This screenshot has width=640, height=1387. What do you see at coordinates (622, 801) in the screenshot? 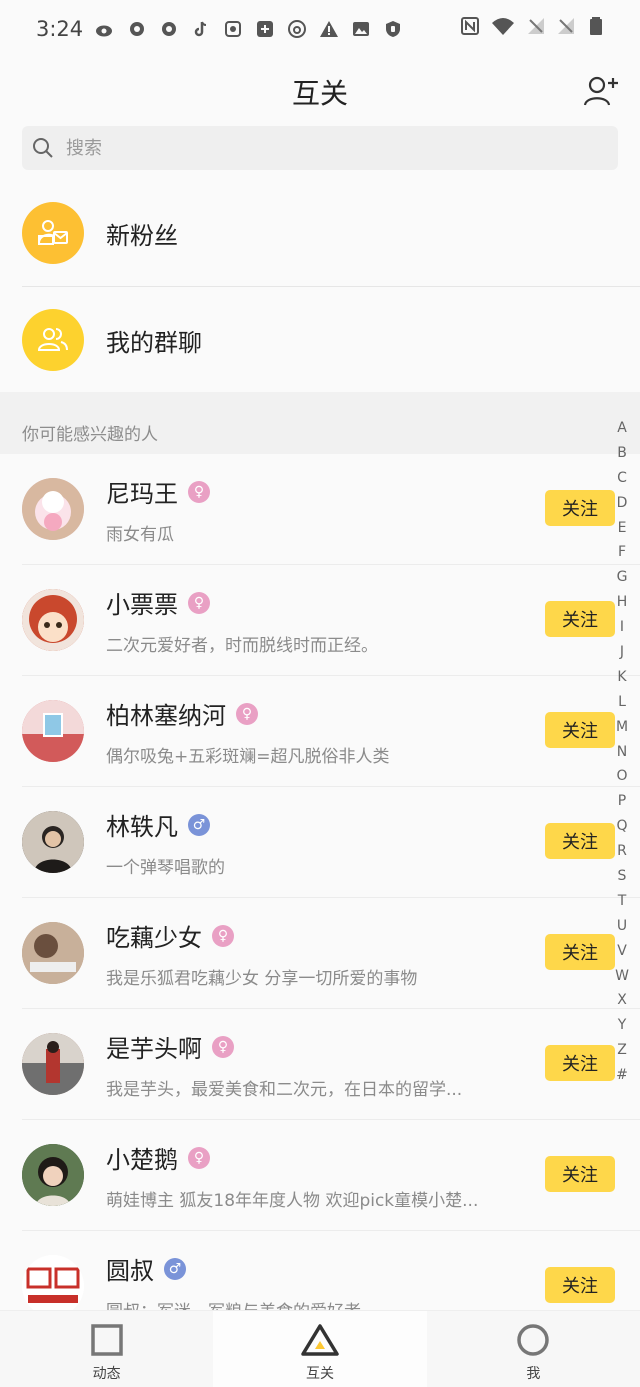
I see `index-letter: P` at bounding box center [622, 801].